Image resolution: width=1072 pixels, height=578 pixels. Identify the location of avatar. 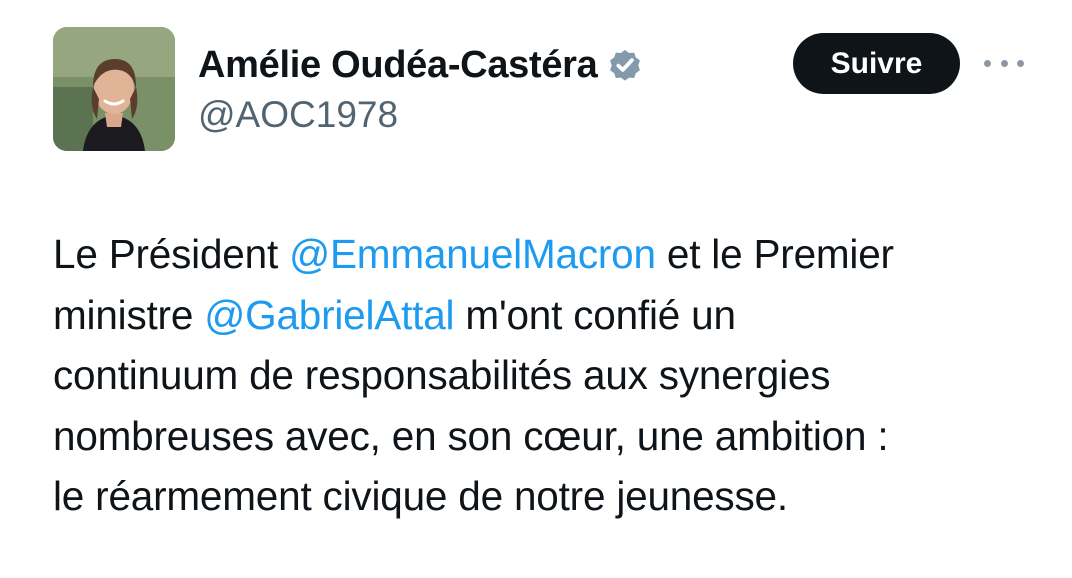
(114, 89).